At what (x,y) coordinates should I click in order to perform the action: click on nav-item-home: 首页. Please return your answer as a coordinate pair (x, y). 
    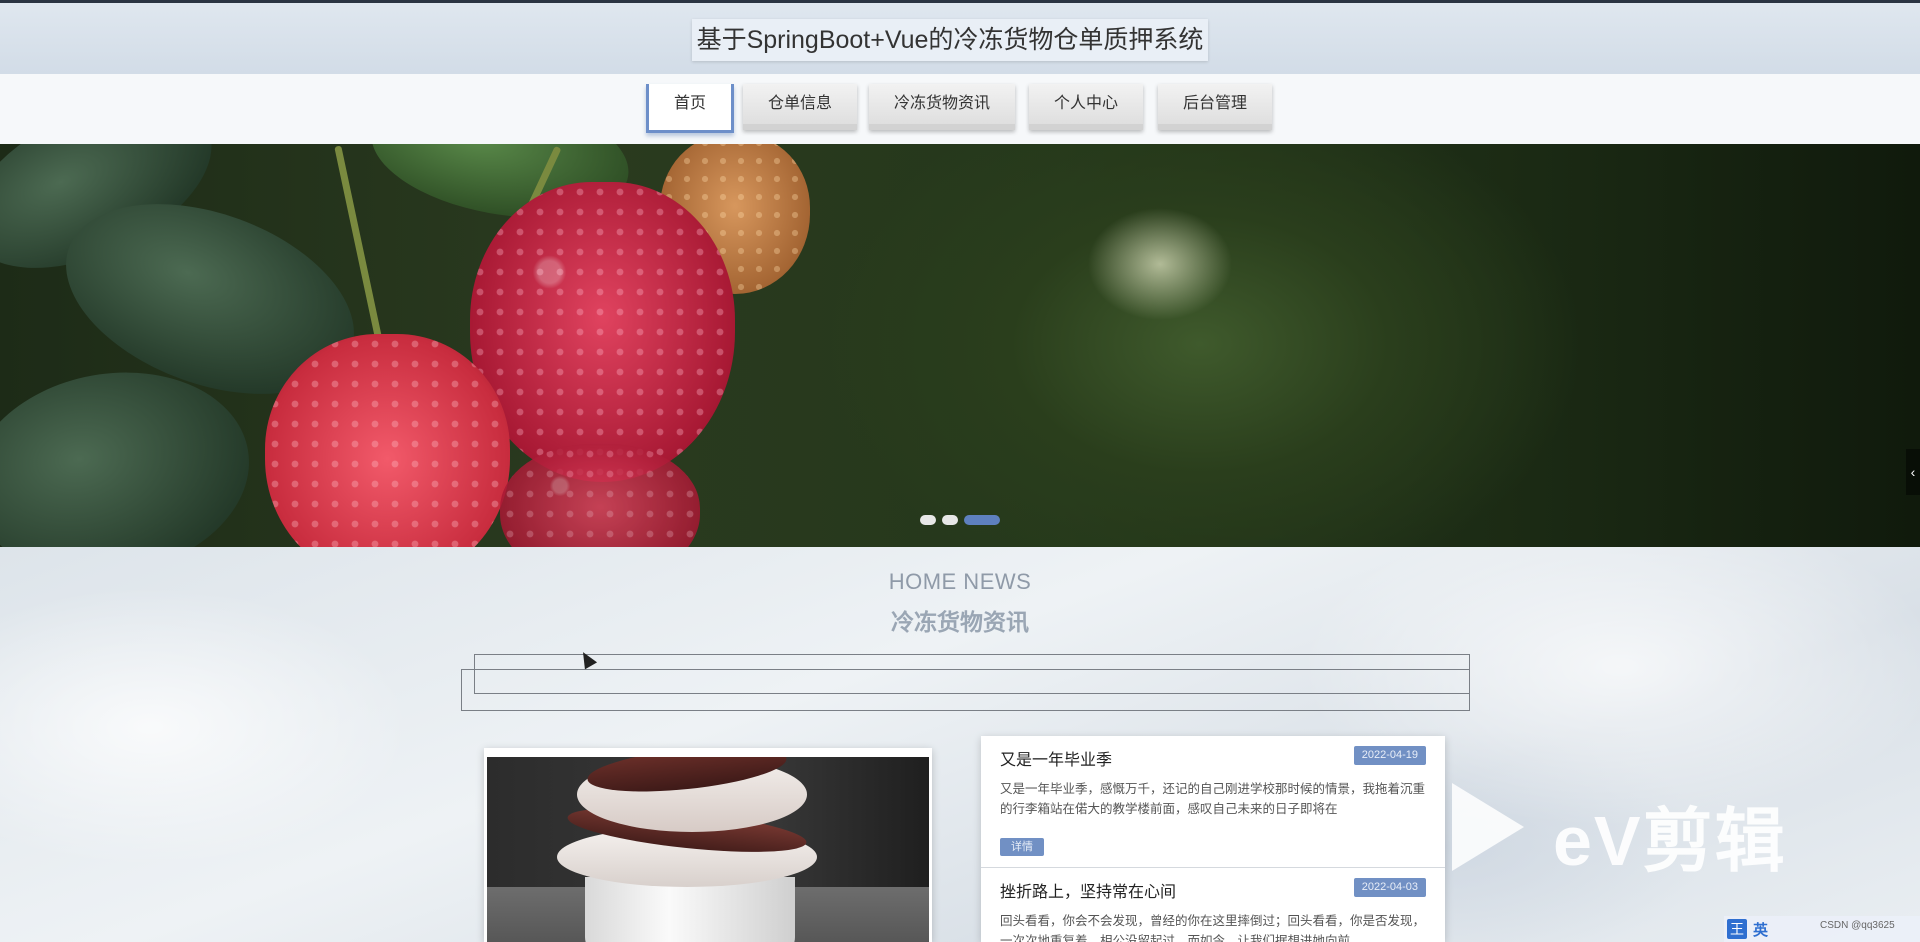
    Looking at the image, I should click on (690, 108).